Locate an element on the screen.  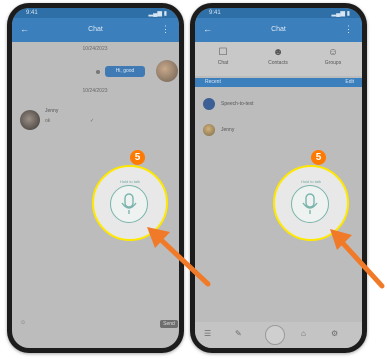
pointer-arrows is located at coordinates (266, 258).